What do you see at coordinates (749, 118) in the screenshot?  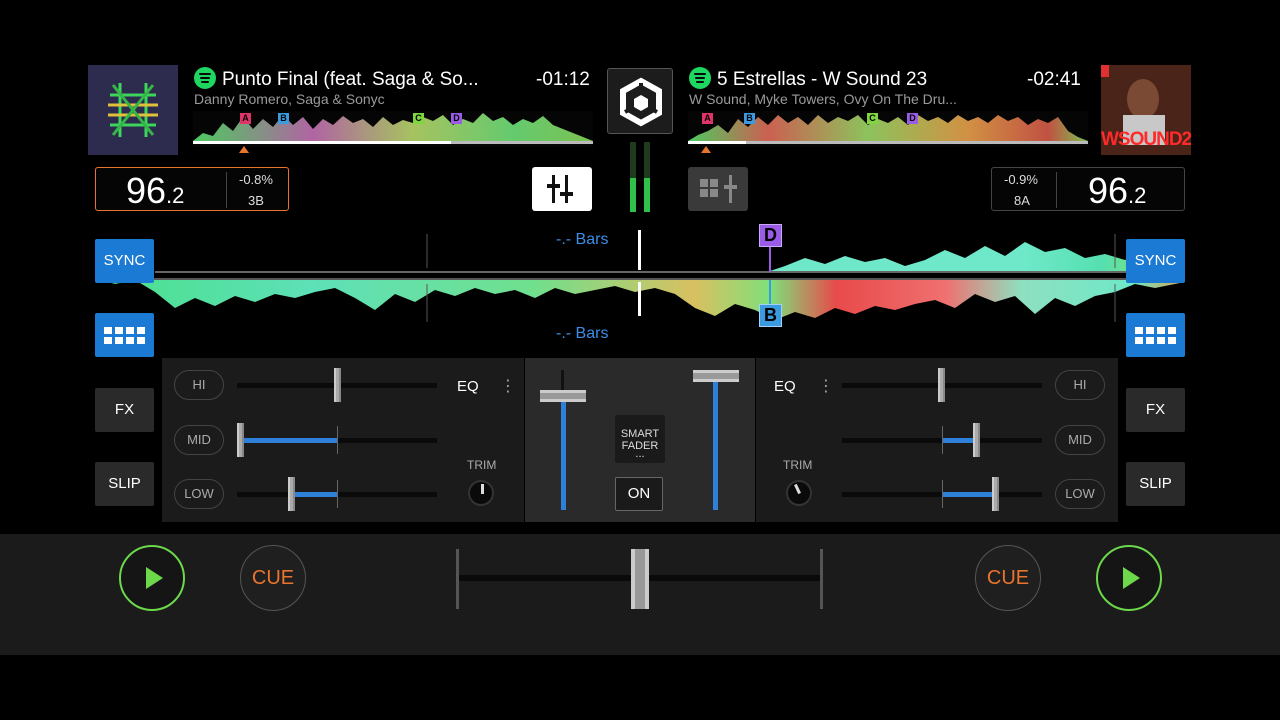 I see `cue-marker-b-right: B` at bounding box center [749, 118].